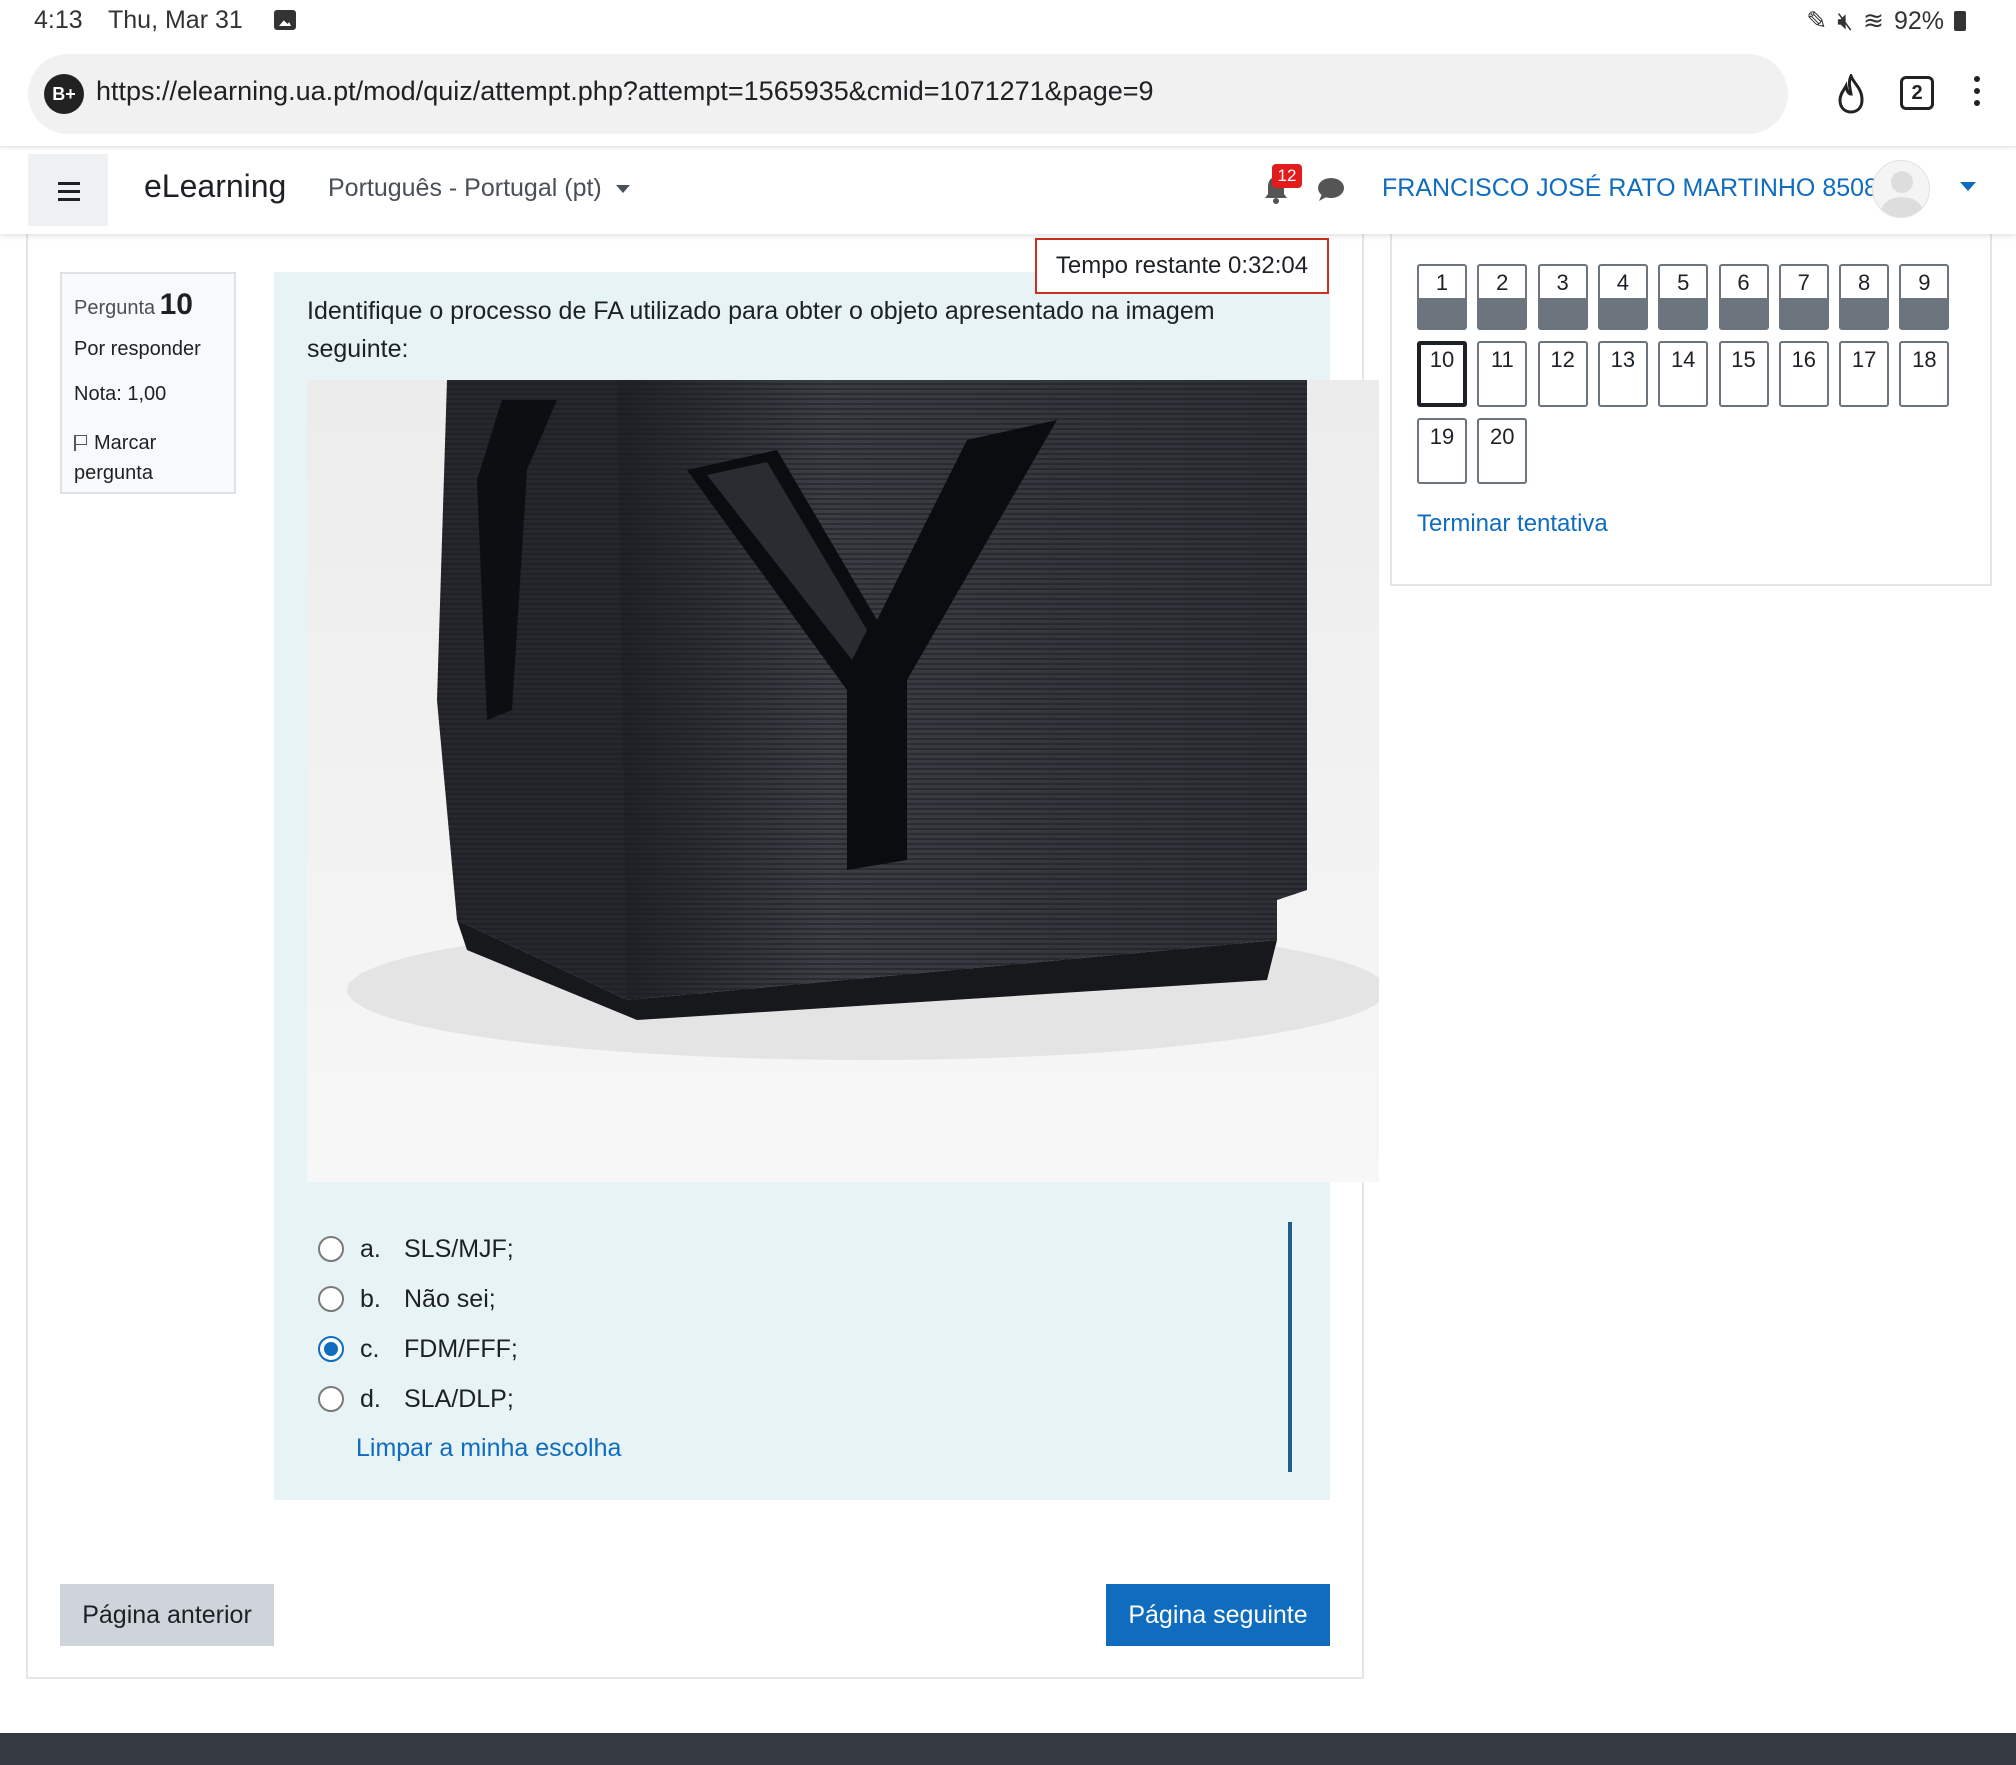 This screenshot has height=1765, width=2016. Describe the element at coordinates (1845, 20) in the screenshot. I see `mute-icon: 🔇︎` at that location.